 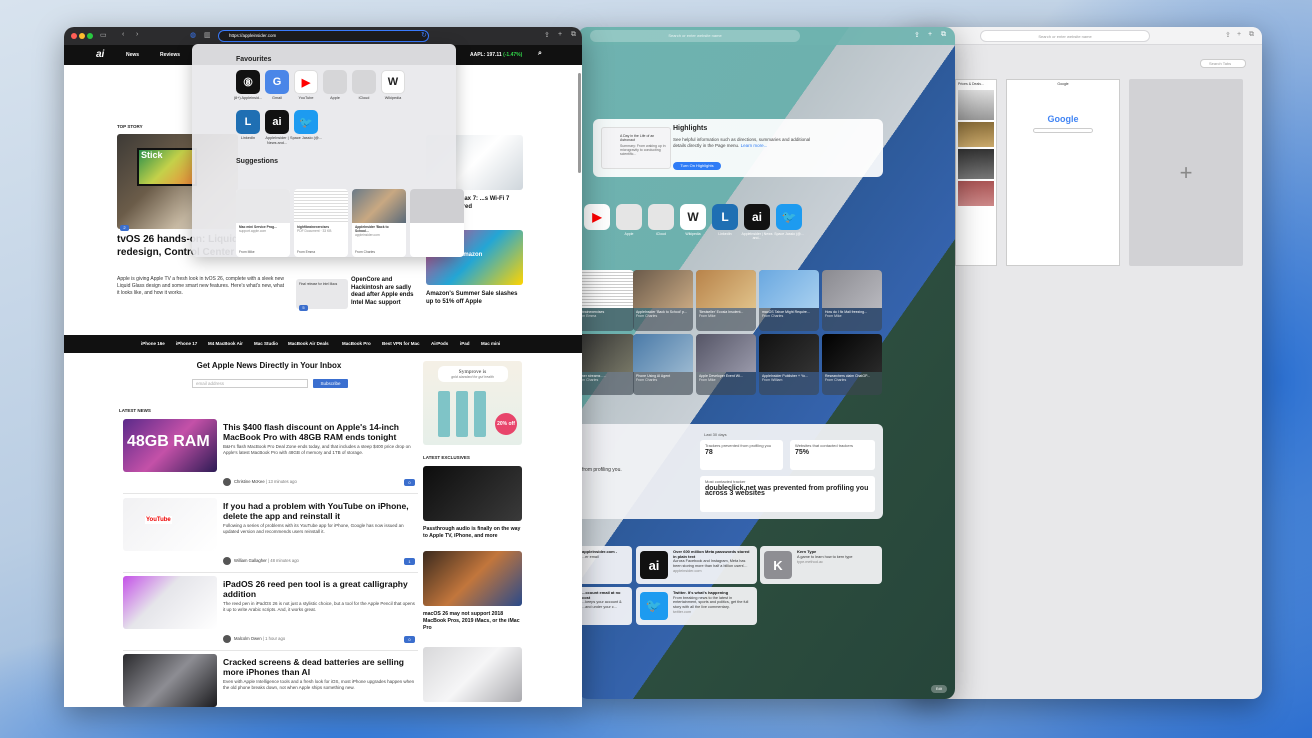 I want to click on author-name: Malcolm Owen, so click(x=248, y=638).